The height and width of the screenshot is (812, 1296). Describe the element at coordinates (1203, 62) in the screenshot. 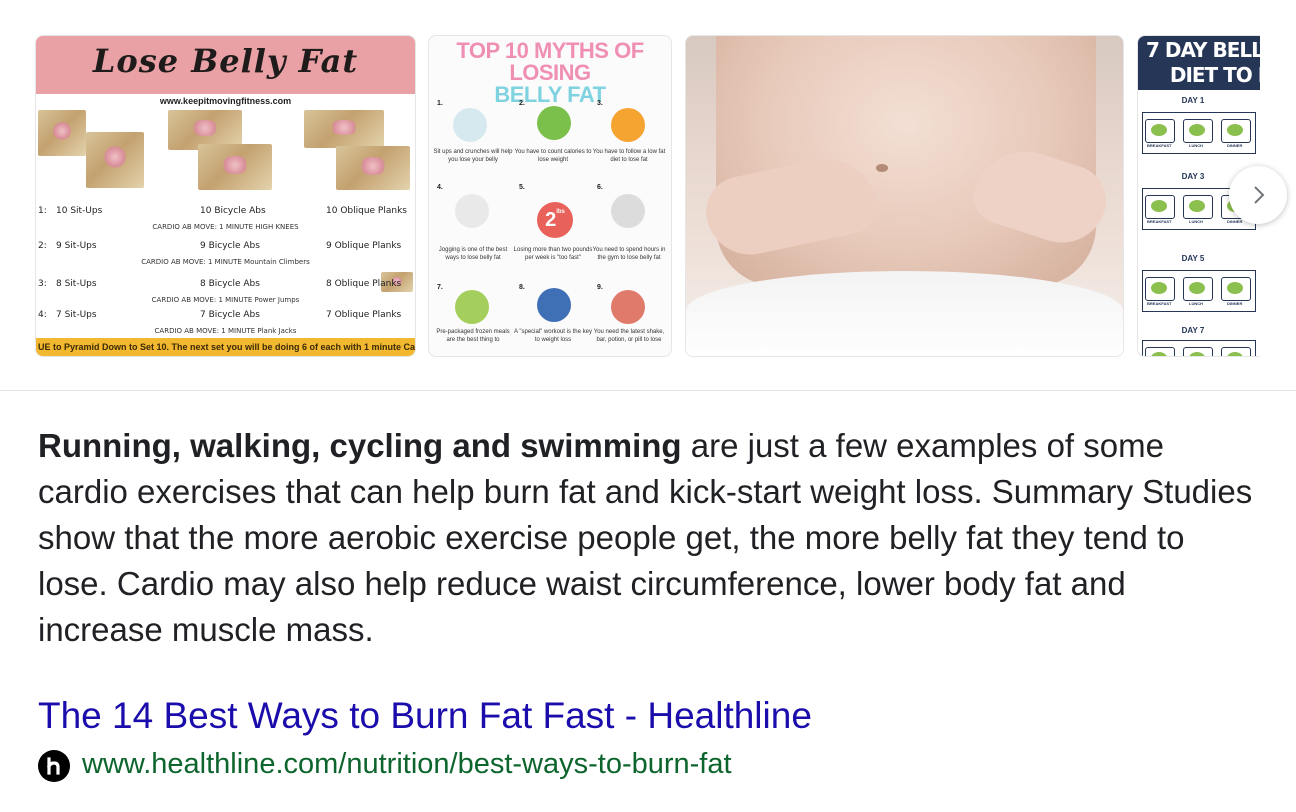

I see `thumbnail-title: 7 DAY BELLY DIET TO L` at that location.